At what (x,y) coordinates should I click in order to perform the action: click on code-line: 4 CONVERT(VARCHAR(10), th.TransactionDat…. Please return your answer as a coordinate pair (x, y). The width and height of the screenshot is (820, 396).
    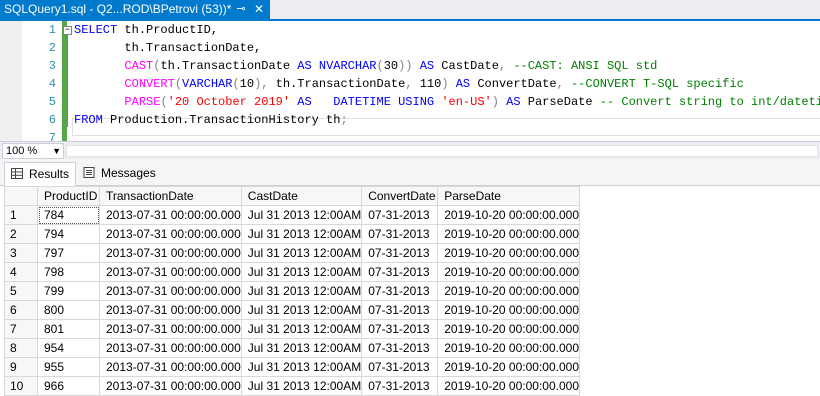
    Looking at the image, I should click on (410, 84).